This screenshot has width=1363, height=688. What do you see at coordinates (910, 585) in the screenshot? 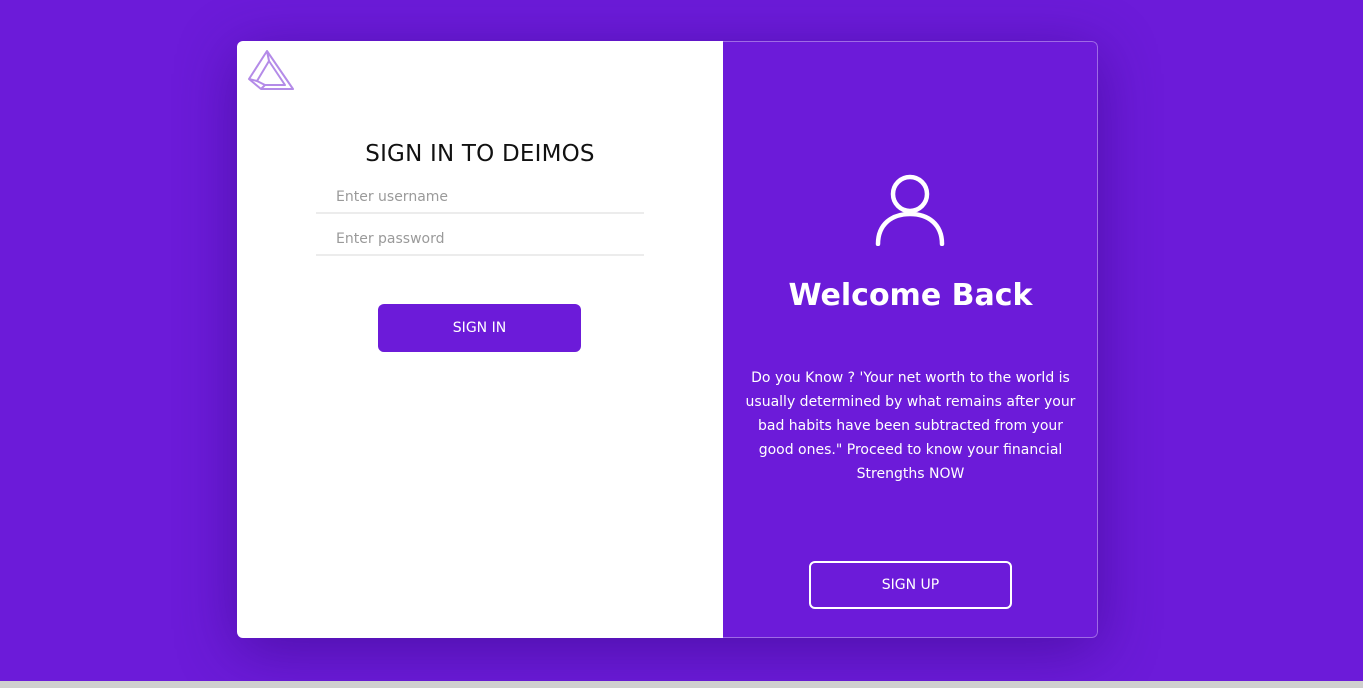
I see `signup-button: SIGN UP` at bounding box center [910, 585].